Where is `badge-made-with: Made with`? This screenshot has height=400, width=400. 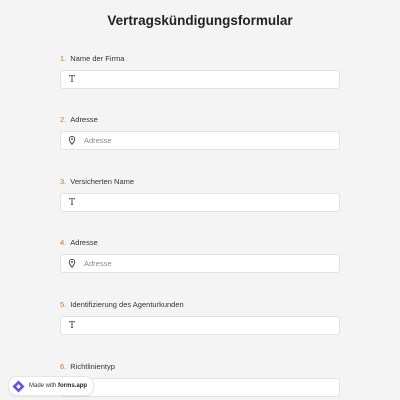
badge-made-with: Made with is located at coordinates (43, 386).